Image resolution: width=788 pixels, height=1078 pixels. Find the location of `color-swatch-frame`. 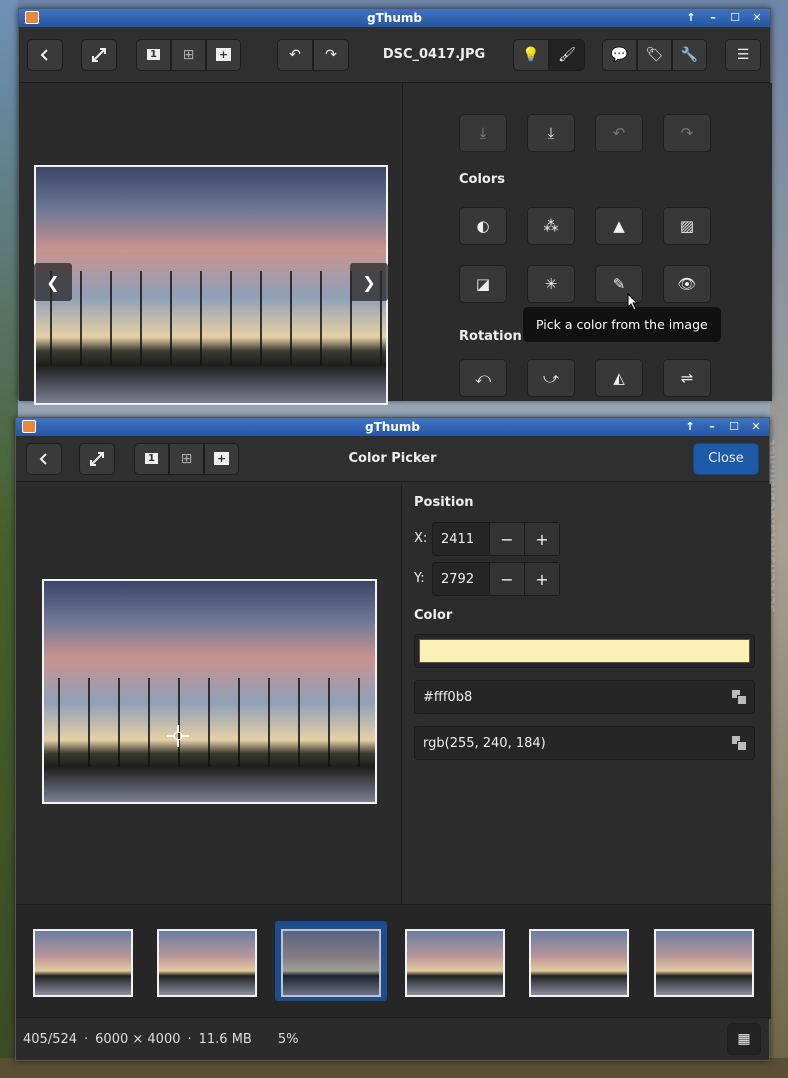

color-swatch-frame is located at coordinates (584, 651).